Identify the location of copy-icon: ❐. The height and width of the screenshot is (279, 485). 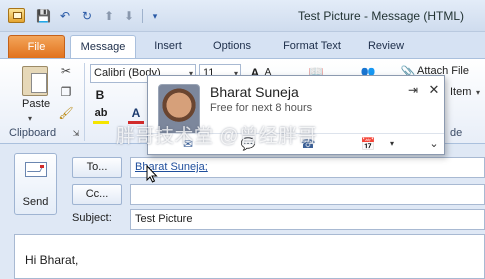
(66, 92).